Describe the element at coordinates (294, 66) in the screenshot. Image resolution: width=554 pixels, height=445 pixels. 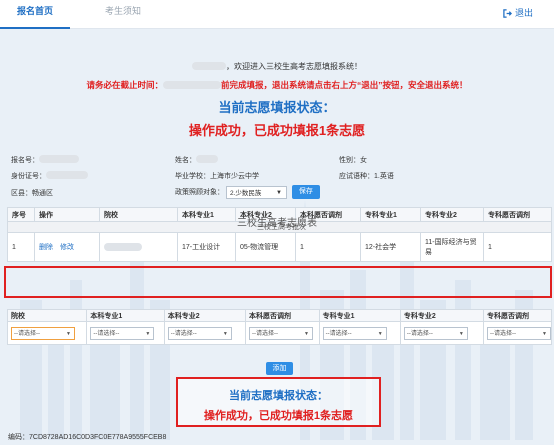
I see `welcome-text: ，欢迎进入三校生高考志愿填报系统！` at that location.